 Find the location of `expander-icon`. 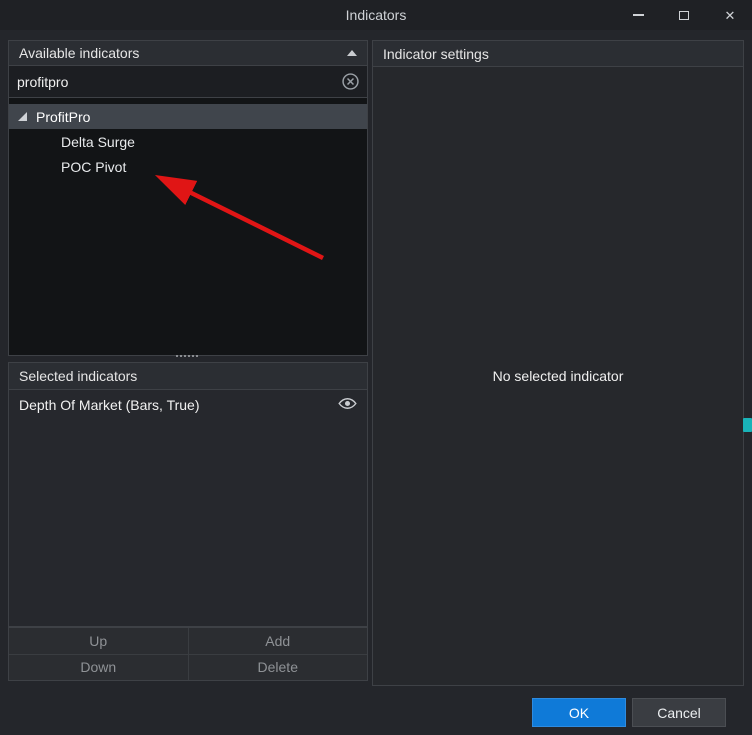

expander-icon is located at coordinates (22, 116).